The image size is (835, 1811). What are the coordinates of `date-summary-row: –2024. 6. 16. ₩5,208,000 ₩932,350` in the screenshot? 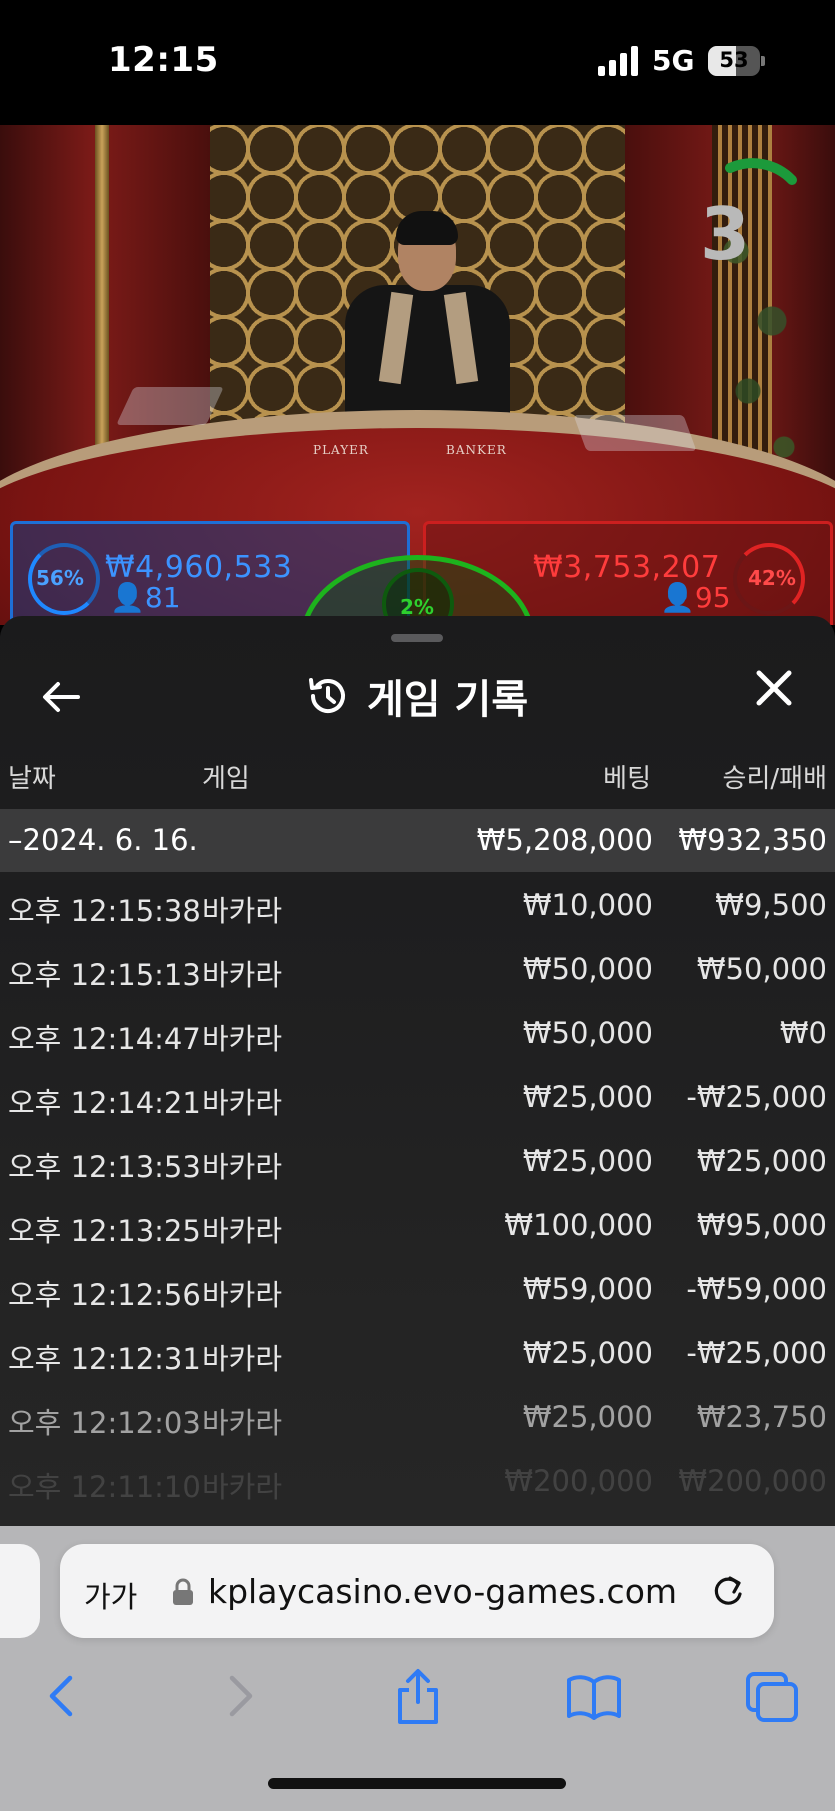 It's located at (417, 840).